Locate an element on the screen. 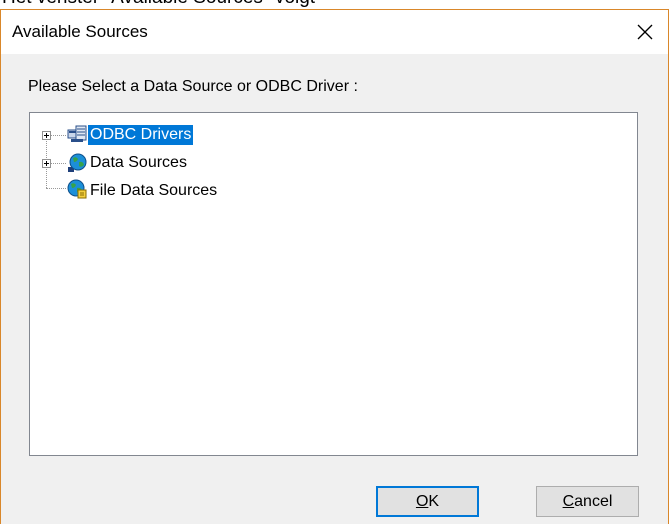  close-icon is located at coordinates (645, 32).